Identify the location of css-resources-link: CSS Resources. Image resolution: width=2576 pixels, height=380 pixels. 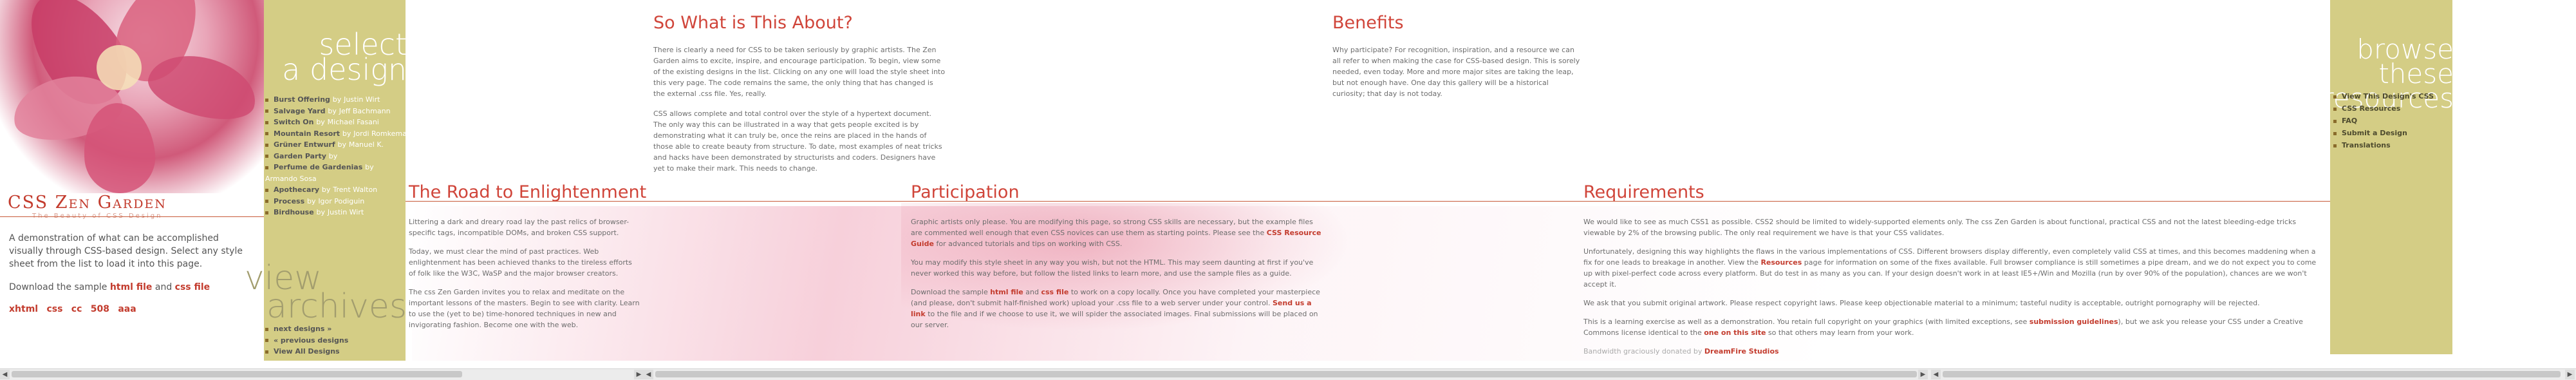
(2392, 108).